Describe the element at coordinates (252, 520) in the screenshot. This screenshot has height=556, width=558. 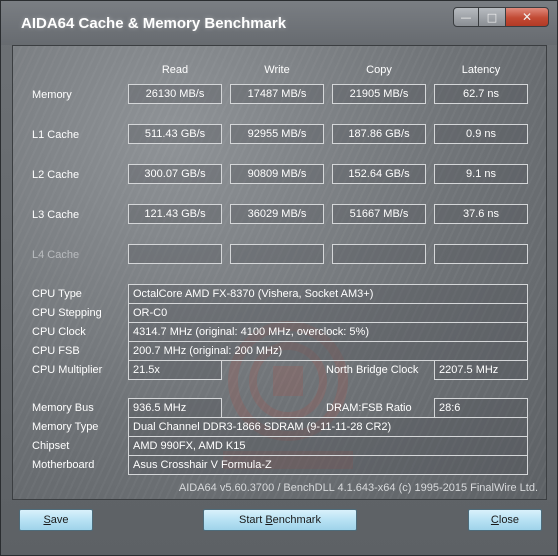
I see `start-benchmark-label-pre: Start` at that location.